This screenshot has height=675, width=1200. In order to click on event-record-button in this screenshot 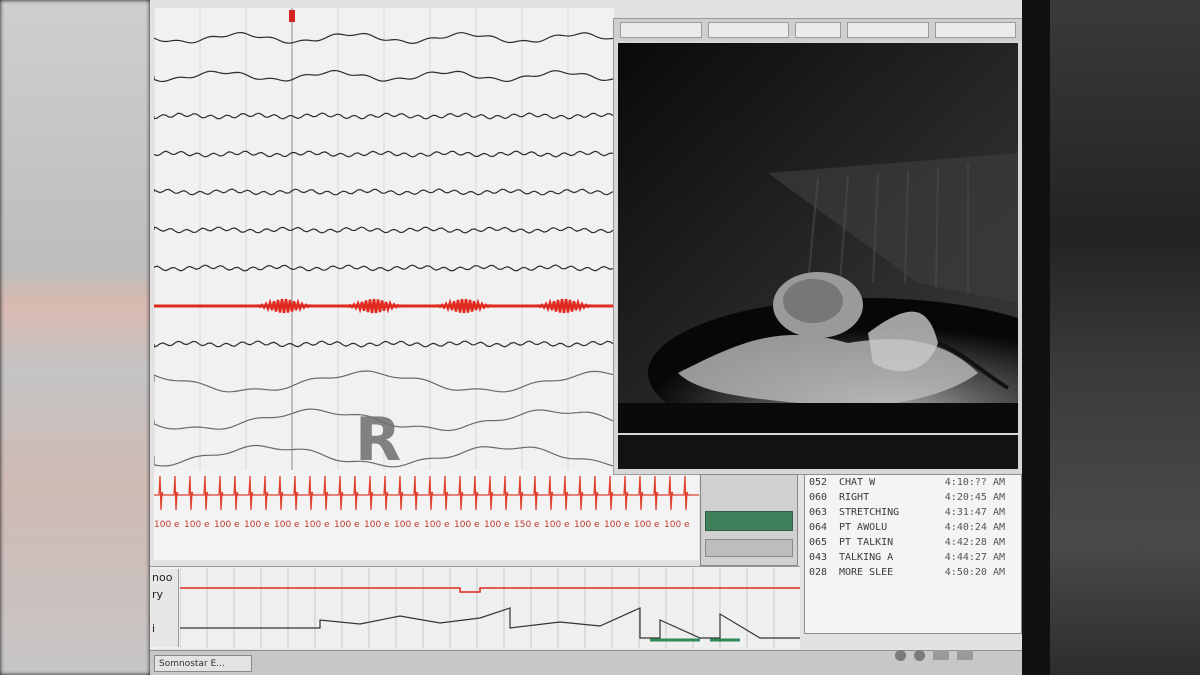, I will do `click(749, 521)`.